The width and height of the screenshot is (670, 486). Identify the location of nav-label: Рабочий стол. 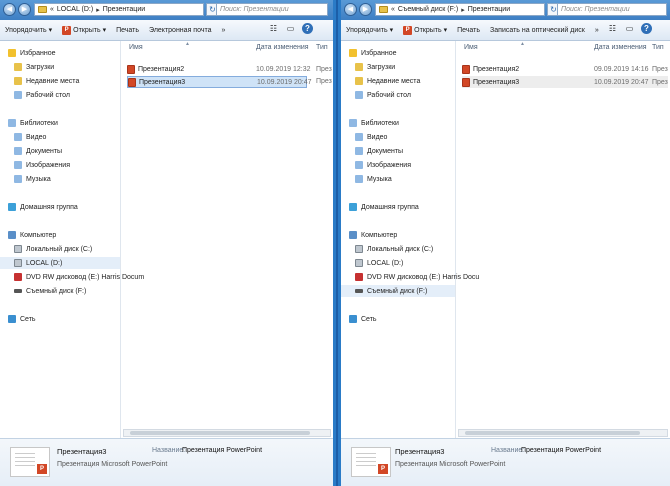
(48, 95).